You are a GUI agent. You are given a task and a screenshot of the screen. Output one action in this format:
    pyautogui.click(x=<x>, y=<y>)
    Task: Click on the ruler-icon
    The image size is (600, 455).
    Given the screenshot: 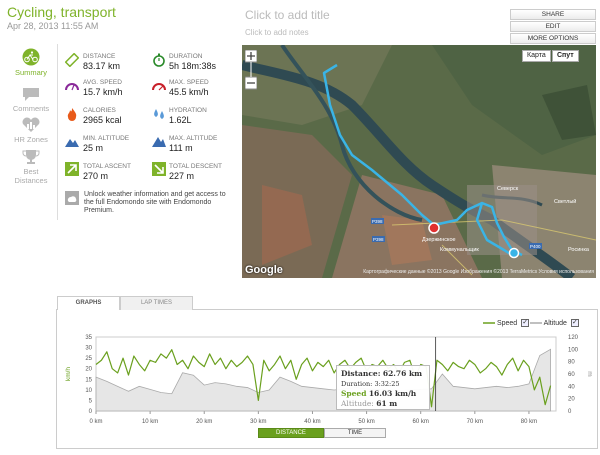 What is the action you would take?
    pyautogui.click(x=72, y=60)
    